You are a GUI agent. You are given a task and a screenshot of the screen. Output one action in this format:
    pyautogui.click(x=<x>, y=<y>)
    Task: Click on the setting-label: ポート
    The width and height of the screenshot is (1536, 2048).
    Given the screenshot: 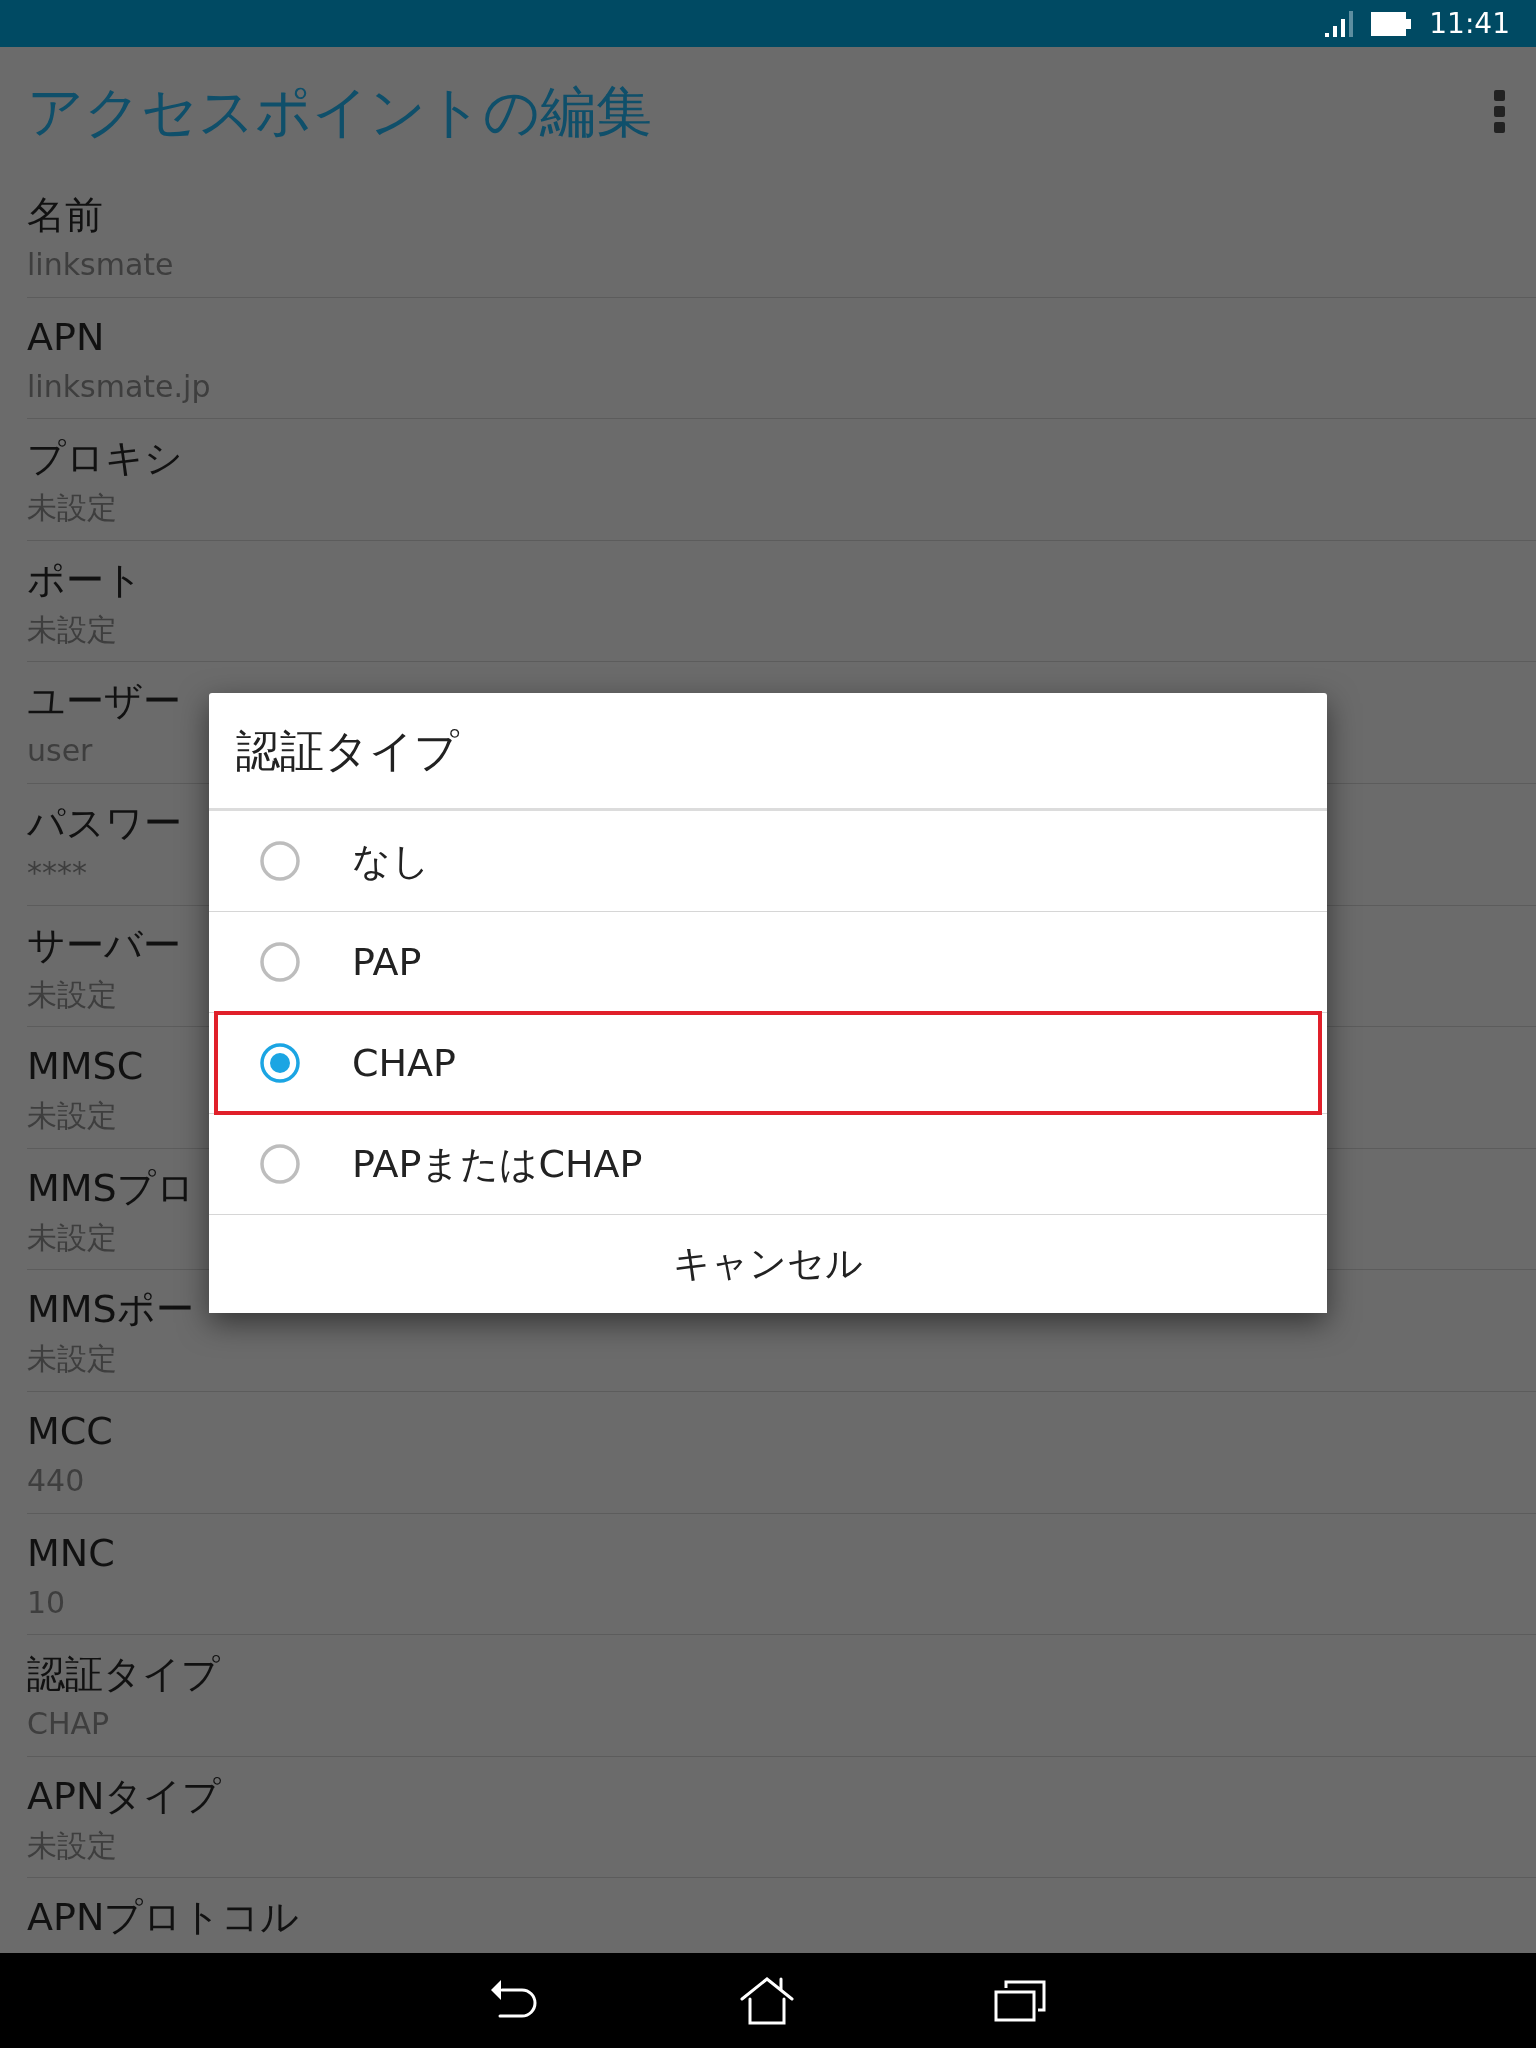 What is the action you would take?
    pyautogui.click(x=85, y=579)
    